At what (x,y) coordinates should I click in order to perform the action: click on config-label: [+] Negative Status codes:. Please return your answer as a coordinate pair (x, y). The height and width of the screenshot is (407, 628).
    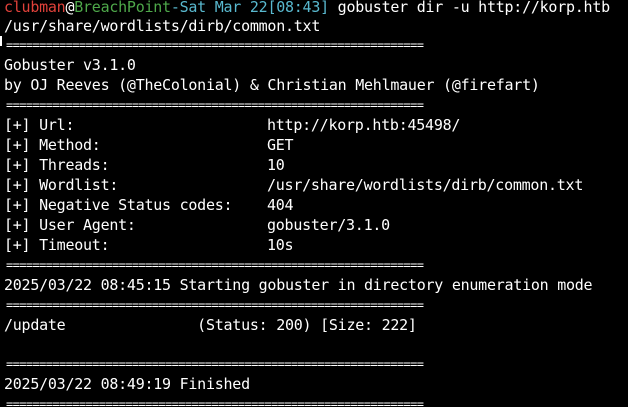
    Looking at the image, I should click on (118, 205).